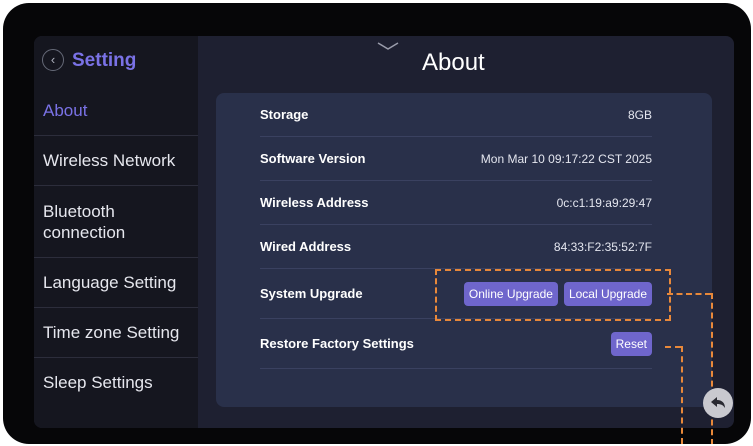 The image size is (753, 446). Describe the element at coordinates (116, 161) in the screenshot. I see `sidebar-item-wireless-network: Wireless Network` at that location.